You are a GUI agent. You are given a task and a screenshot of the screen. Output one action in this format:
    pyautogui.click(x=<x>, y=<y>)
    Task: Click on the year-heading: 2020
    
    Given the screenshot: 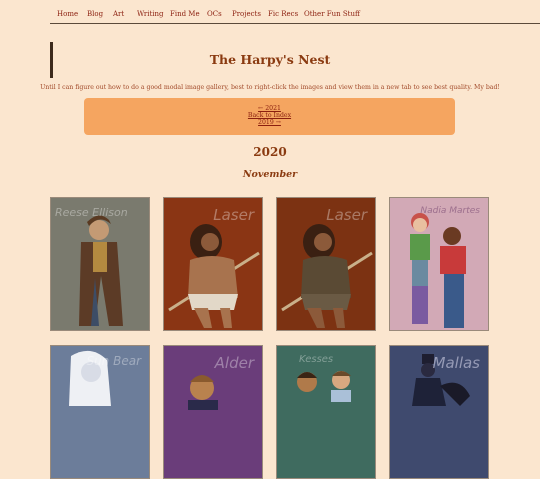 What is the action you would take?
    pyautogui.click(x=270, y=152)
    